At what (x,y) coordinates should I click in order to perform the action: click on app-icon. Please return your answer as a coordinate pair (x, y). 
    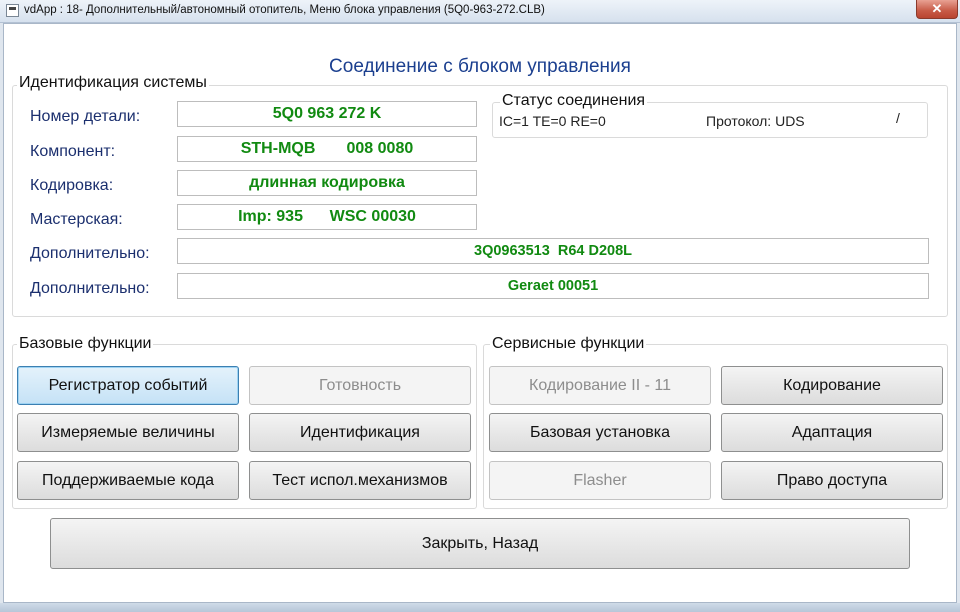
    Looking at the image, I should click on (12, 10).